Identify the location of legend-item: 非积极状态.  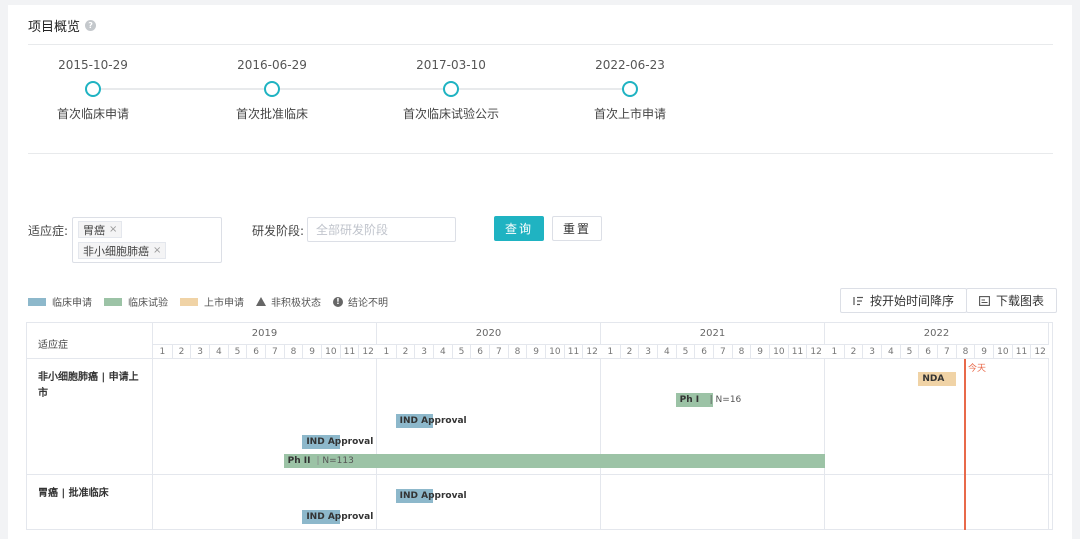
(288, 301).